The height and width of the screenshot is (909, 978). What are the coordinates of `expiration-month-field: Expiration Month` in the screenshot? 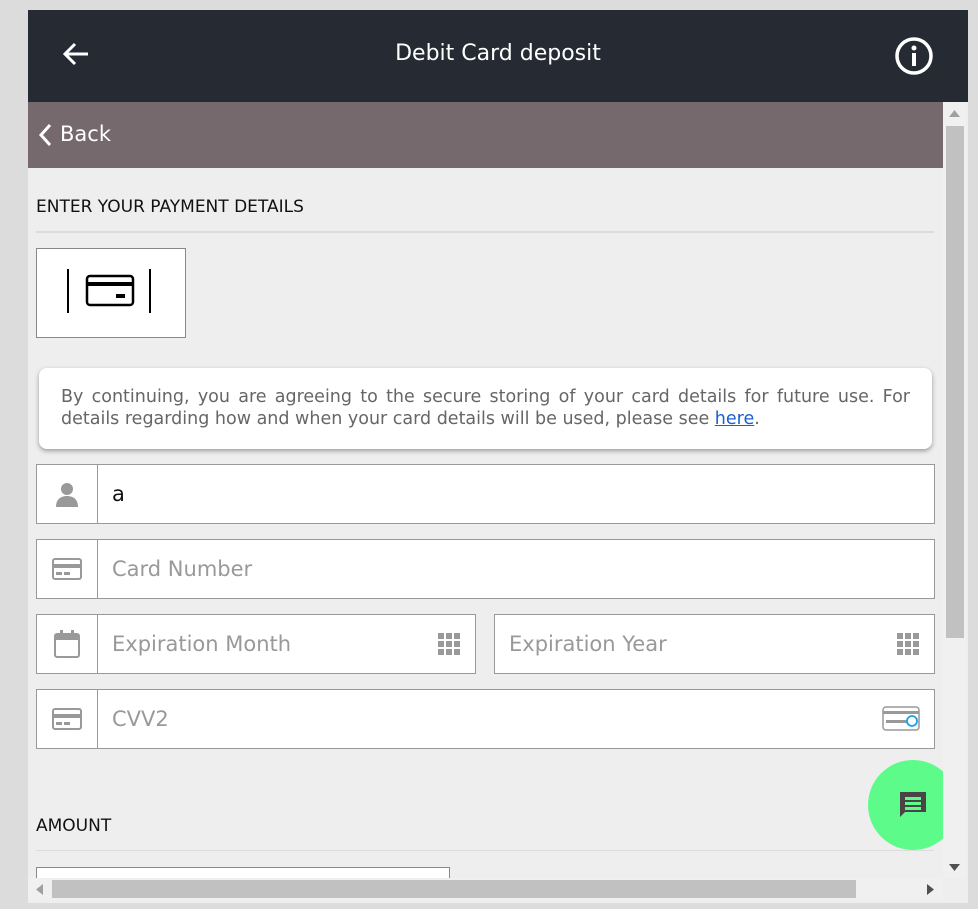 It's located at (256, 644).